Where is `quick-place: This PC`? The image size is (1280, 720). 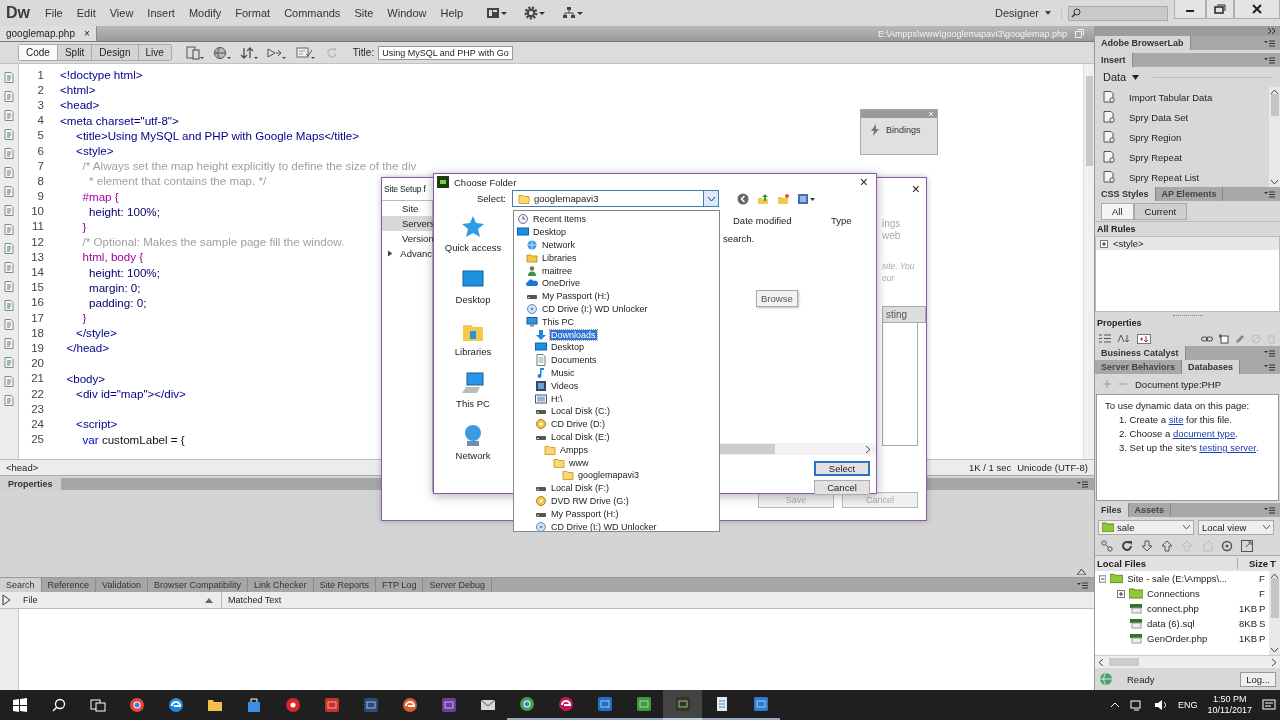
quick-place: This PC is located at coordinates (473, 390).